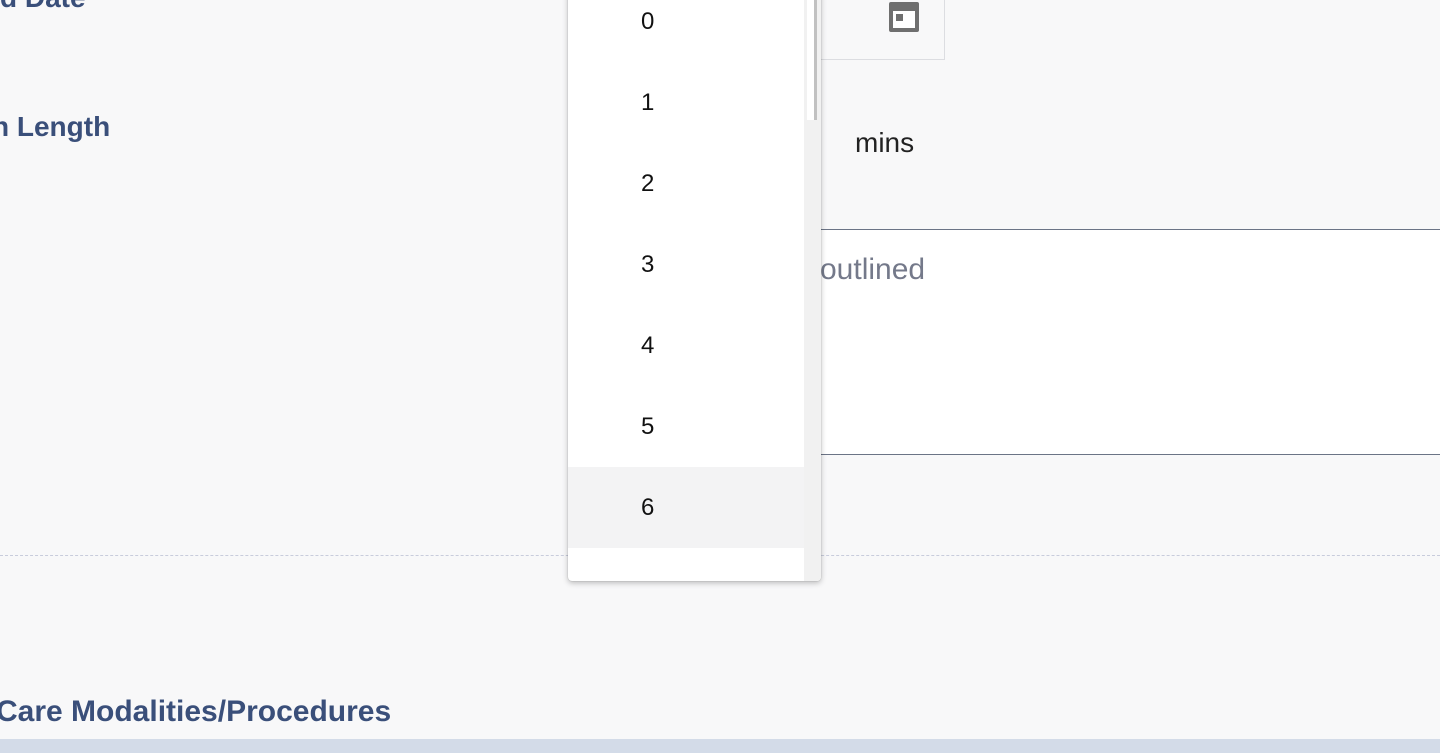 The height and width of the screenshot is (753, 1440). I want to click on dropdown-option: 4, so click(686, 345).